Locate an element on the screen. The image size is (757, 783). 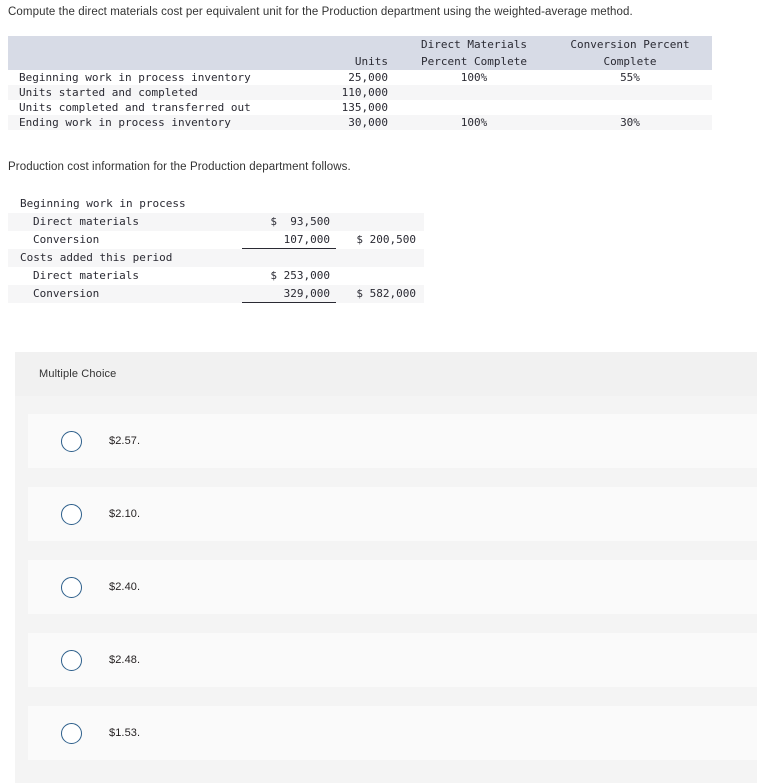
units-table-header-row-2: Units Percent Complete Complete is located at coordinates (360, 61).